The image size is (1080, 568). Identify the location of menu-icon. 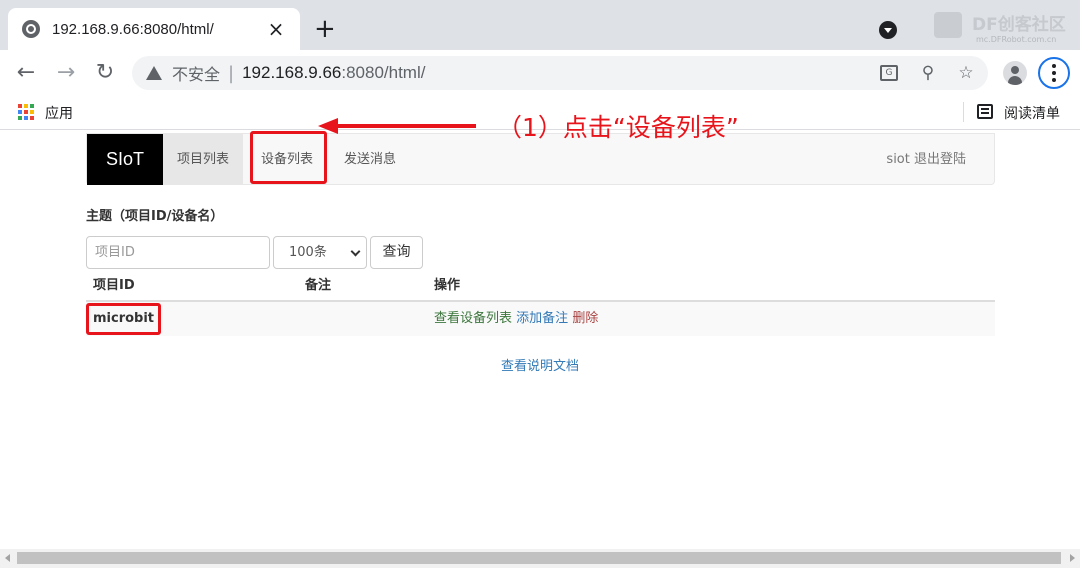
(1054, 73).